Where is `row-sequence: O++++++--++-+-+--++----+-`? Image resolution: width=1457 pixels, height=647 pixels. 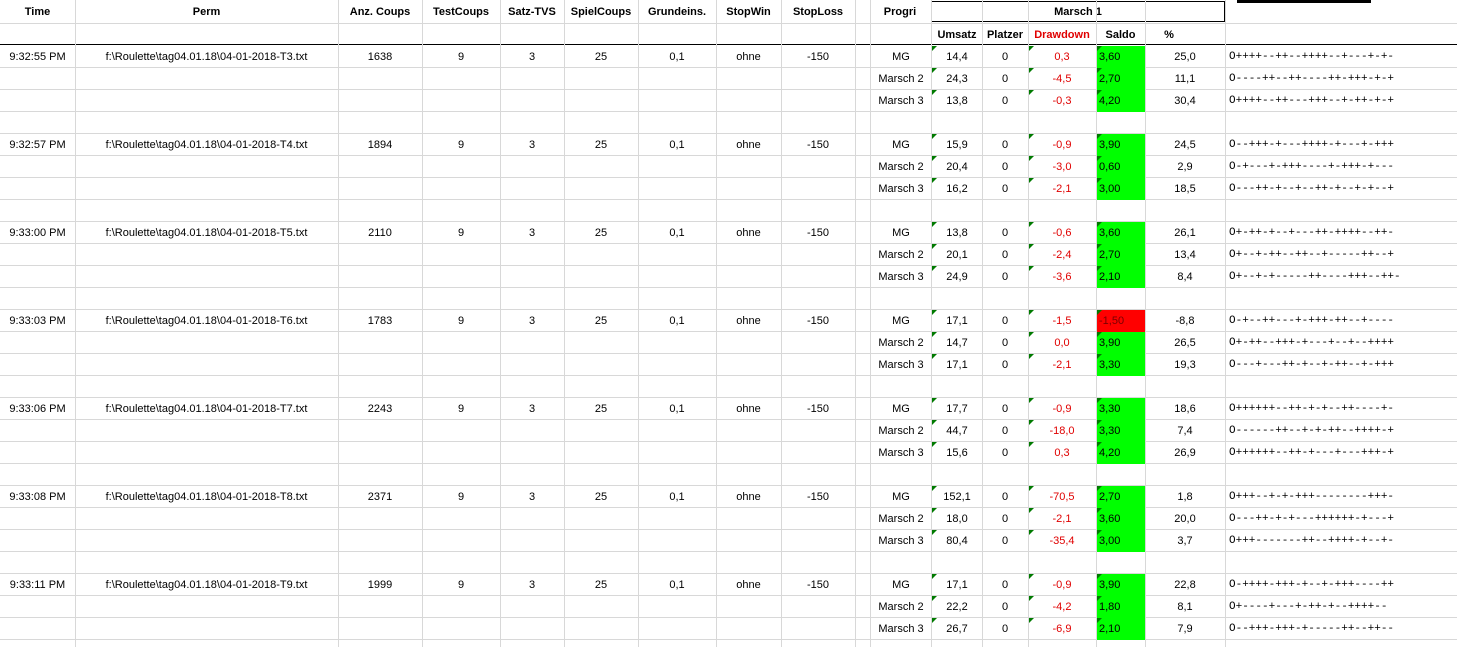 row-sequence: O++++++--++-+-+--++----+- is located at coordinates (1343, 409).